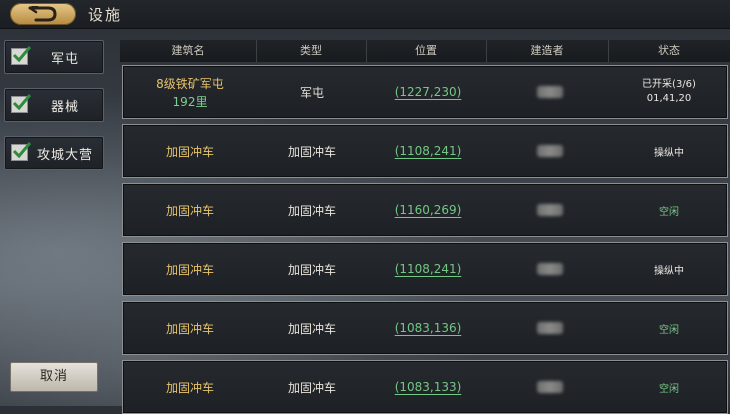 This screenshot has width=730, height=414. What do you see at coordinates (105, 15) in the screenshot?
I see `page-title: 设施` at bounding box center [105, 15].